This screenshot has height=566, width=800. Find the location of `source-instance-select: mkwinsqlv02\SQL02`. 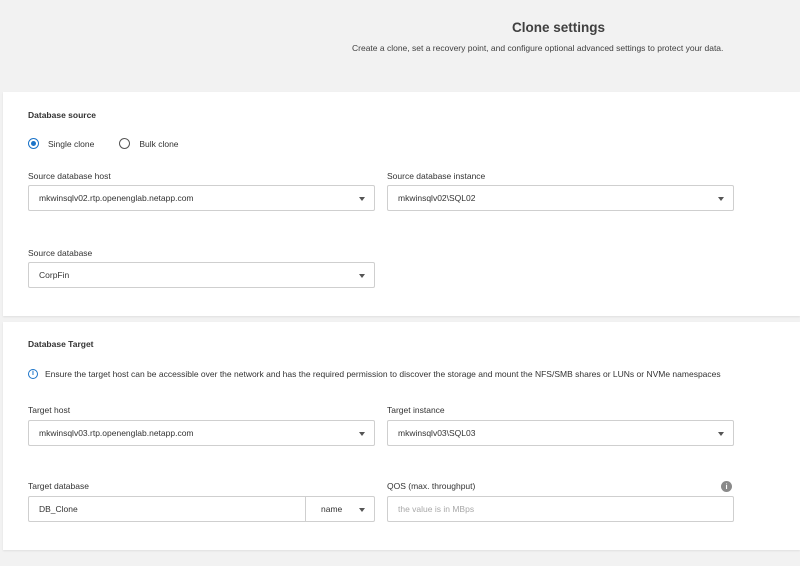

source-instance-select: mkwinsqlv02\SQL02 is located at coordinates (560, 198).